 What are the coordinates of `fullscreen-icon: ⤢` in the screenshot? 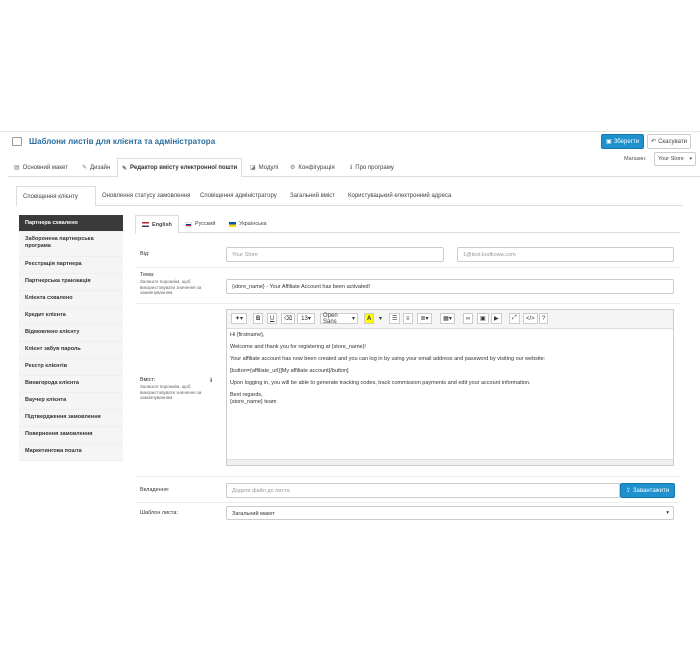 It's located at (514, 318).